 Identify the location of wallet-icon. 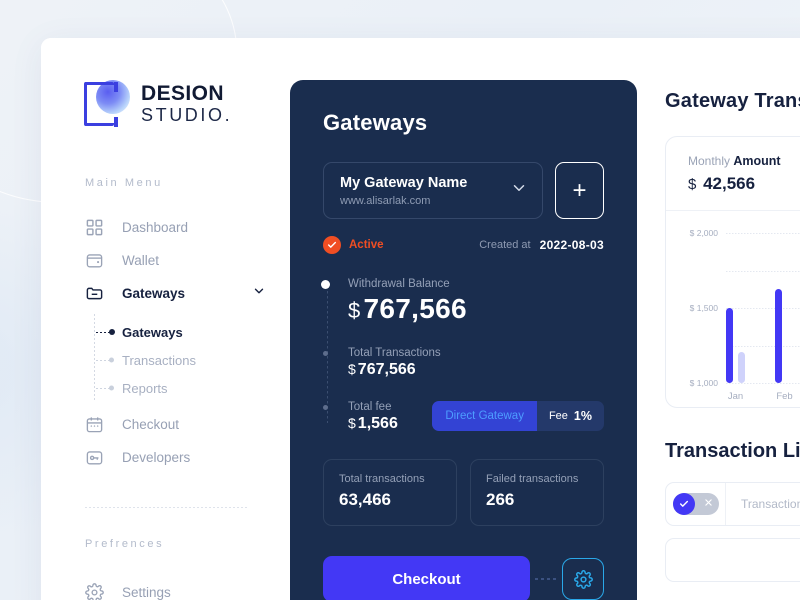
(94, 260).